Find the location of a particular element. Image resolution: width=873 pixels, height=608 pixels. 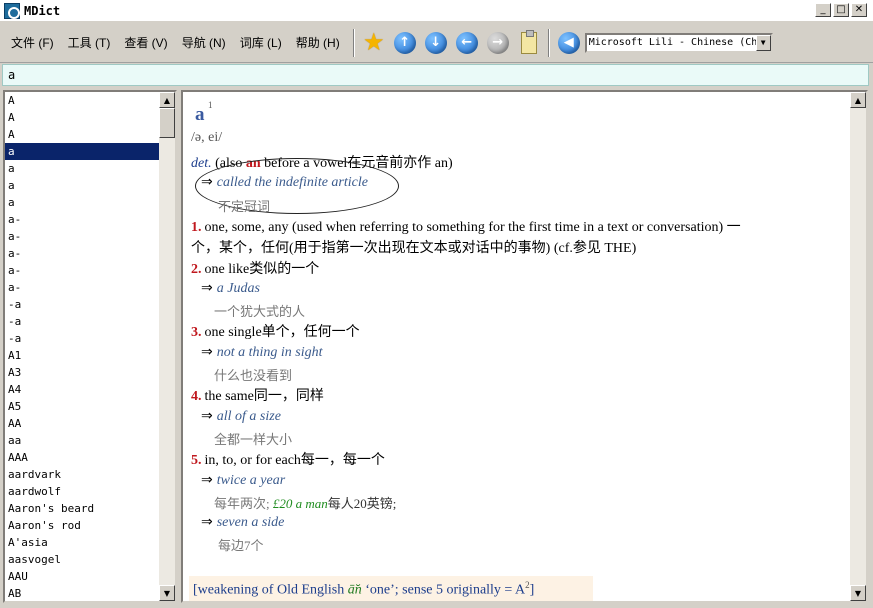

word-list-item: aasvogel is located at coordinates (82, 559).